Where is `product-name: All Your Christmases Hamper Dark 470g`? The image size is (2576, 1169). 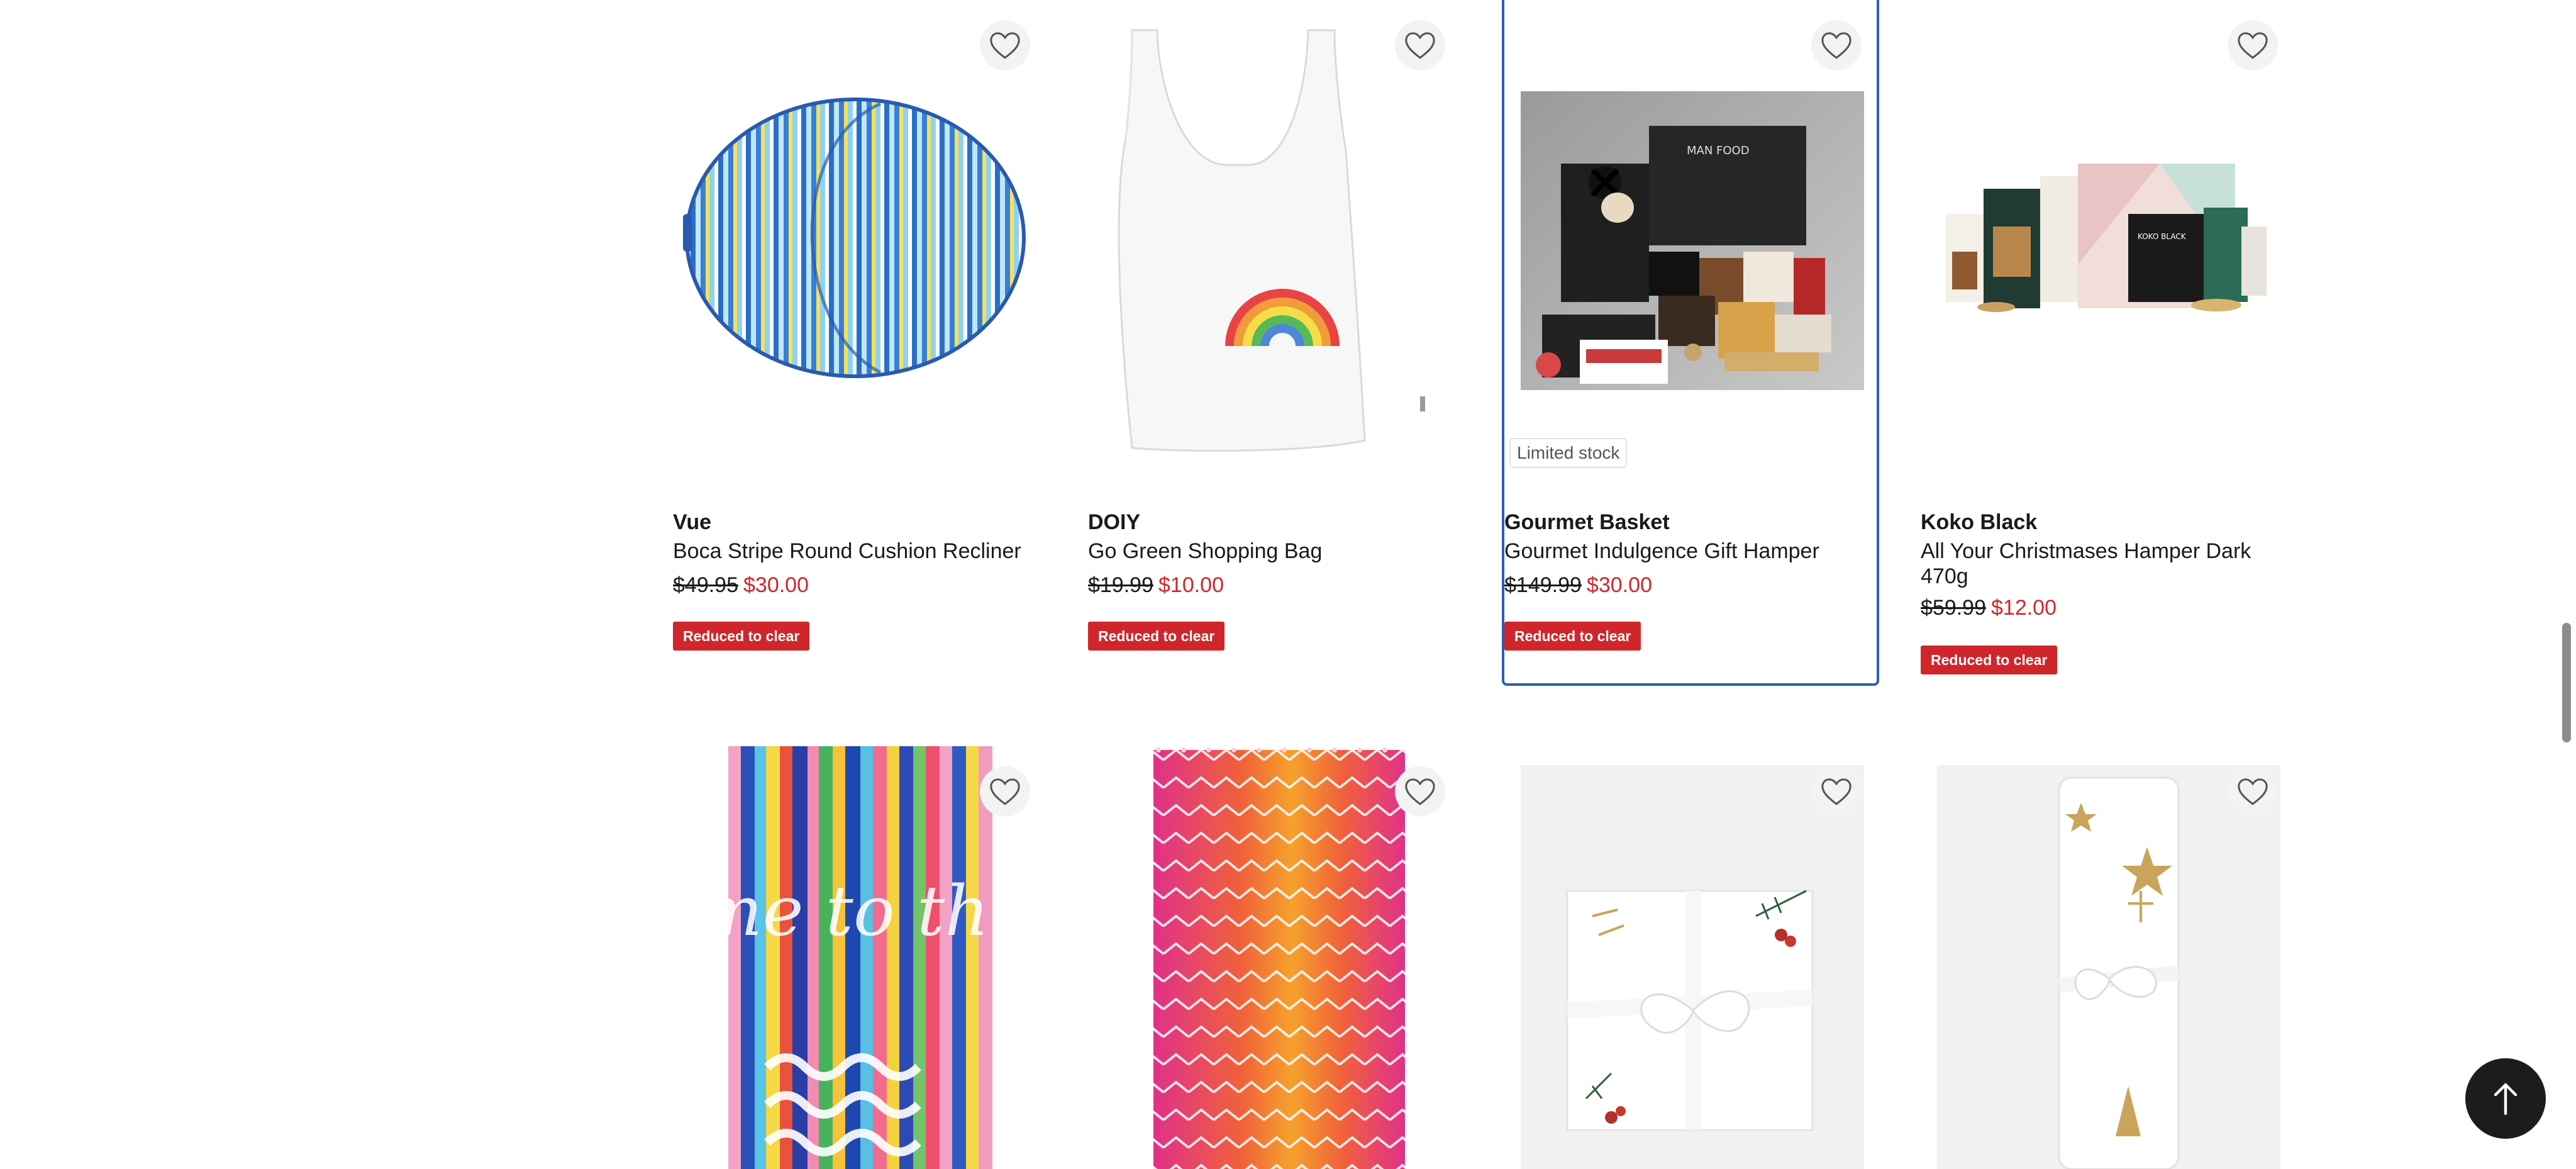 product-name: All Your Christmases Hamper Dark 470g is located at coordinates (2109, 564).